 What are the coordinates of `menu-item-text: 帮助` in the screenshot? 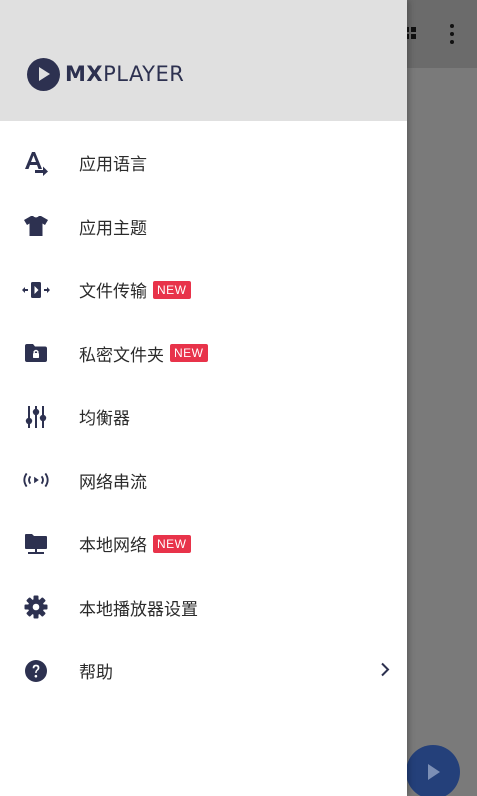 It's located at (96, 673).